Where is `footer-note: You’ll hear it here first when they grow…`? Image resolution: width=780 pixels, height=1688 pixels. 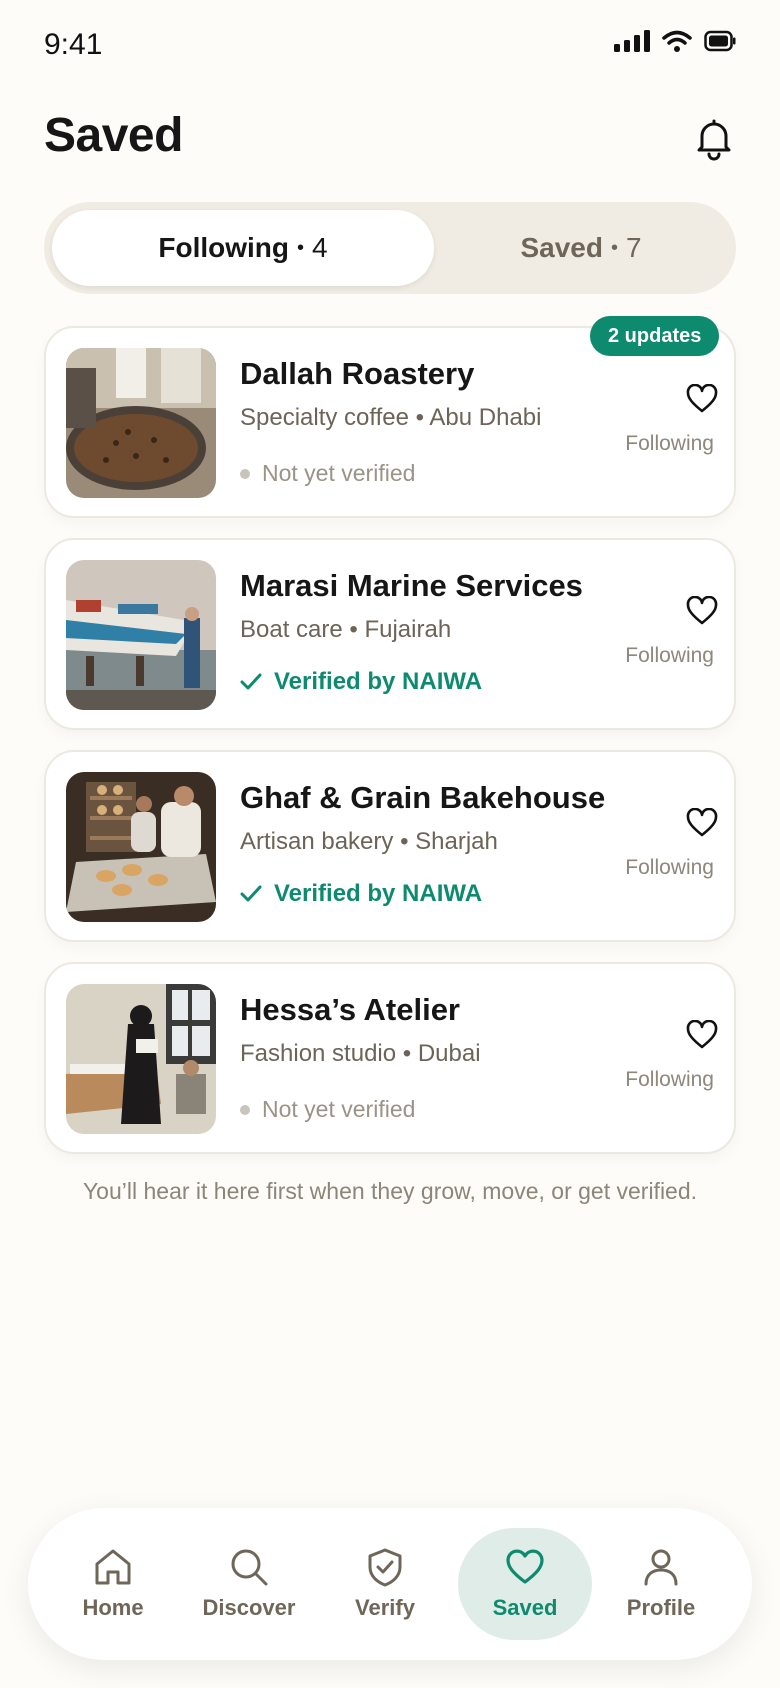
footer-note: You’ll hear it here first when they grow… is located at coordinates (390, 1191).